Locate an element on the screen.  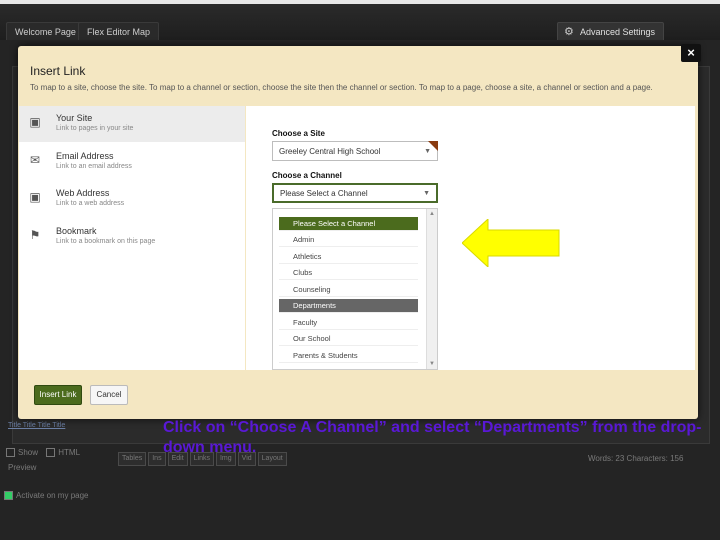
bookmark-icon: ⚑ is located at coordinates (35, 235).